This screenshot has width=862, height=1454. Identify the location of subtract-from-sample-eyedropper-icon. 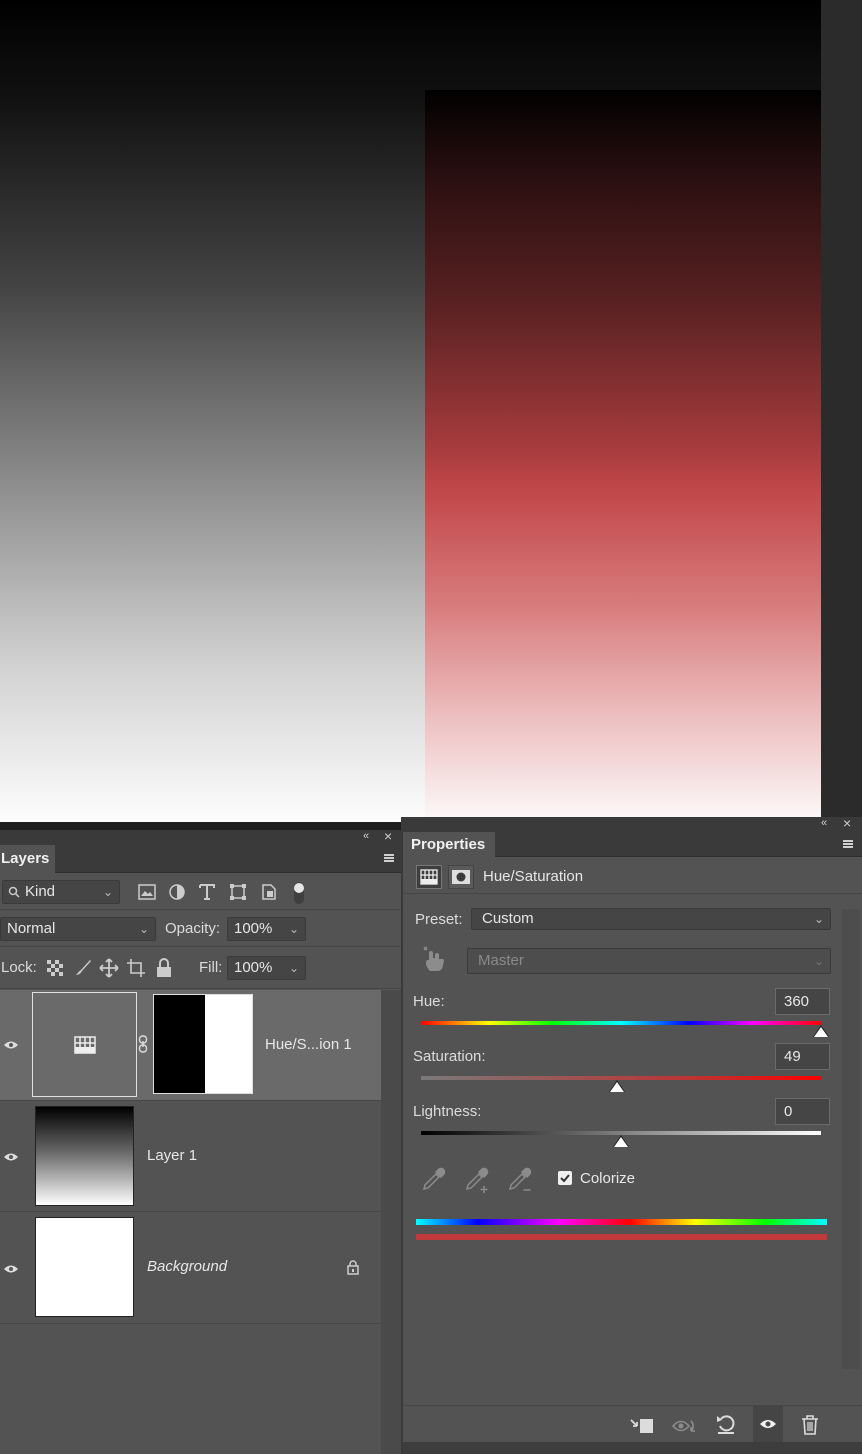
(521, 1180).